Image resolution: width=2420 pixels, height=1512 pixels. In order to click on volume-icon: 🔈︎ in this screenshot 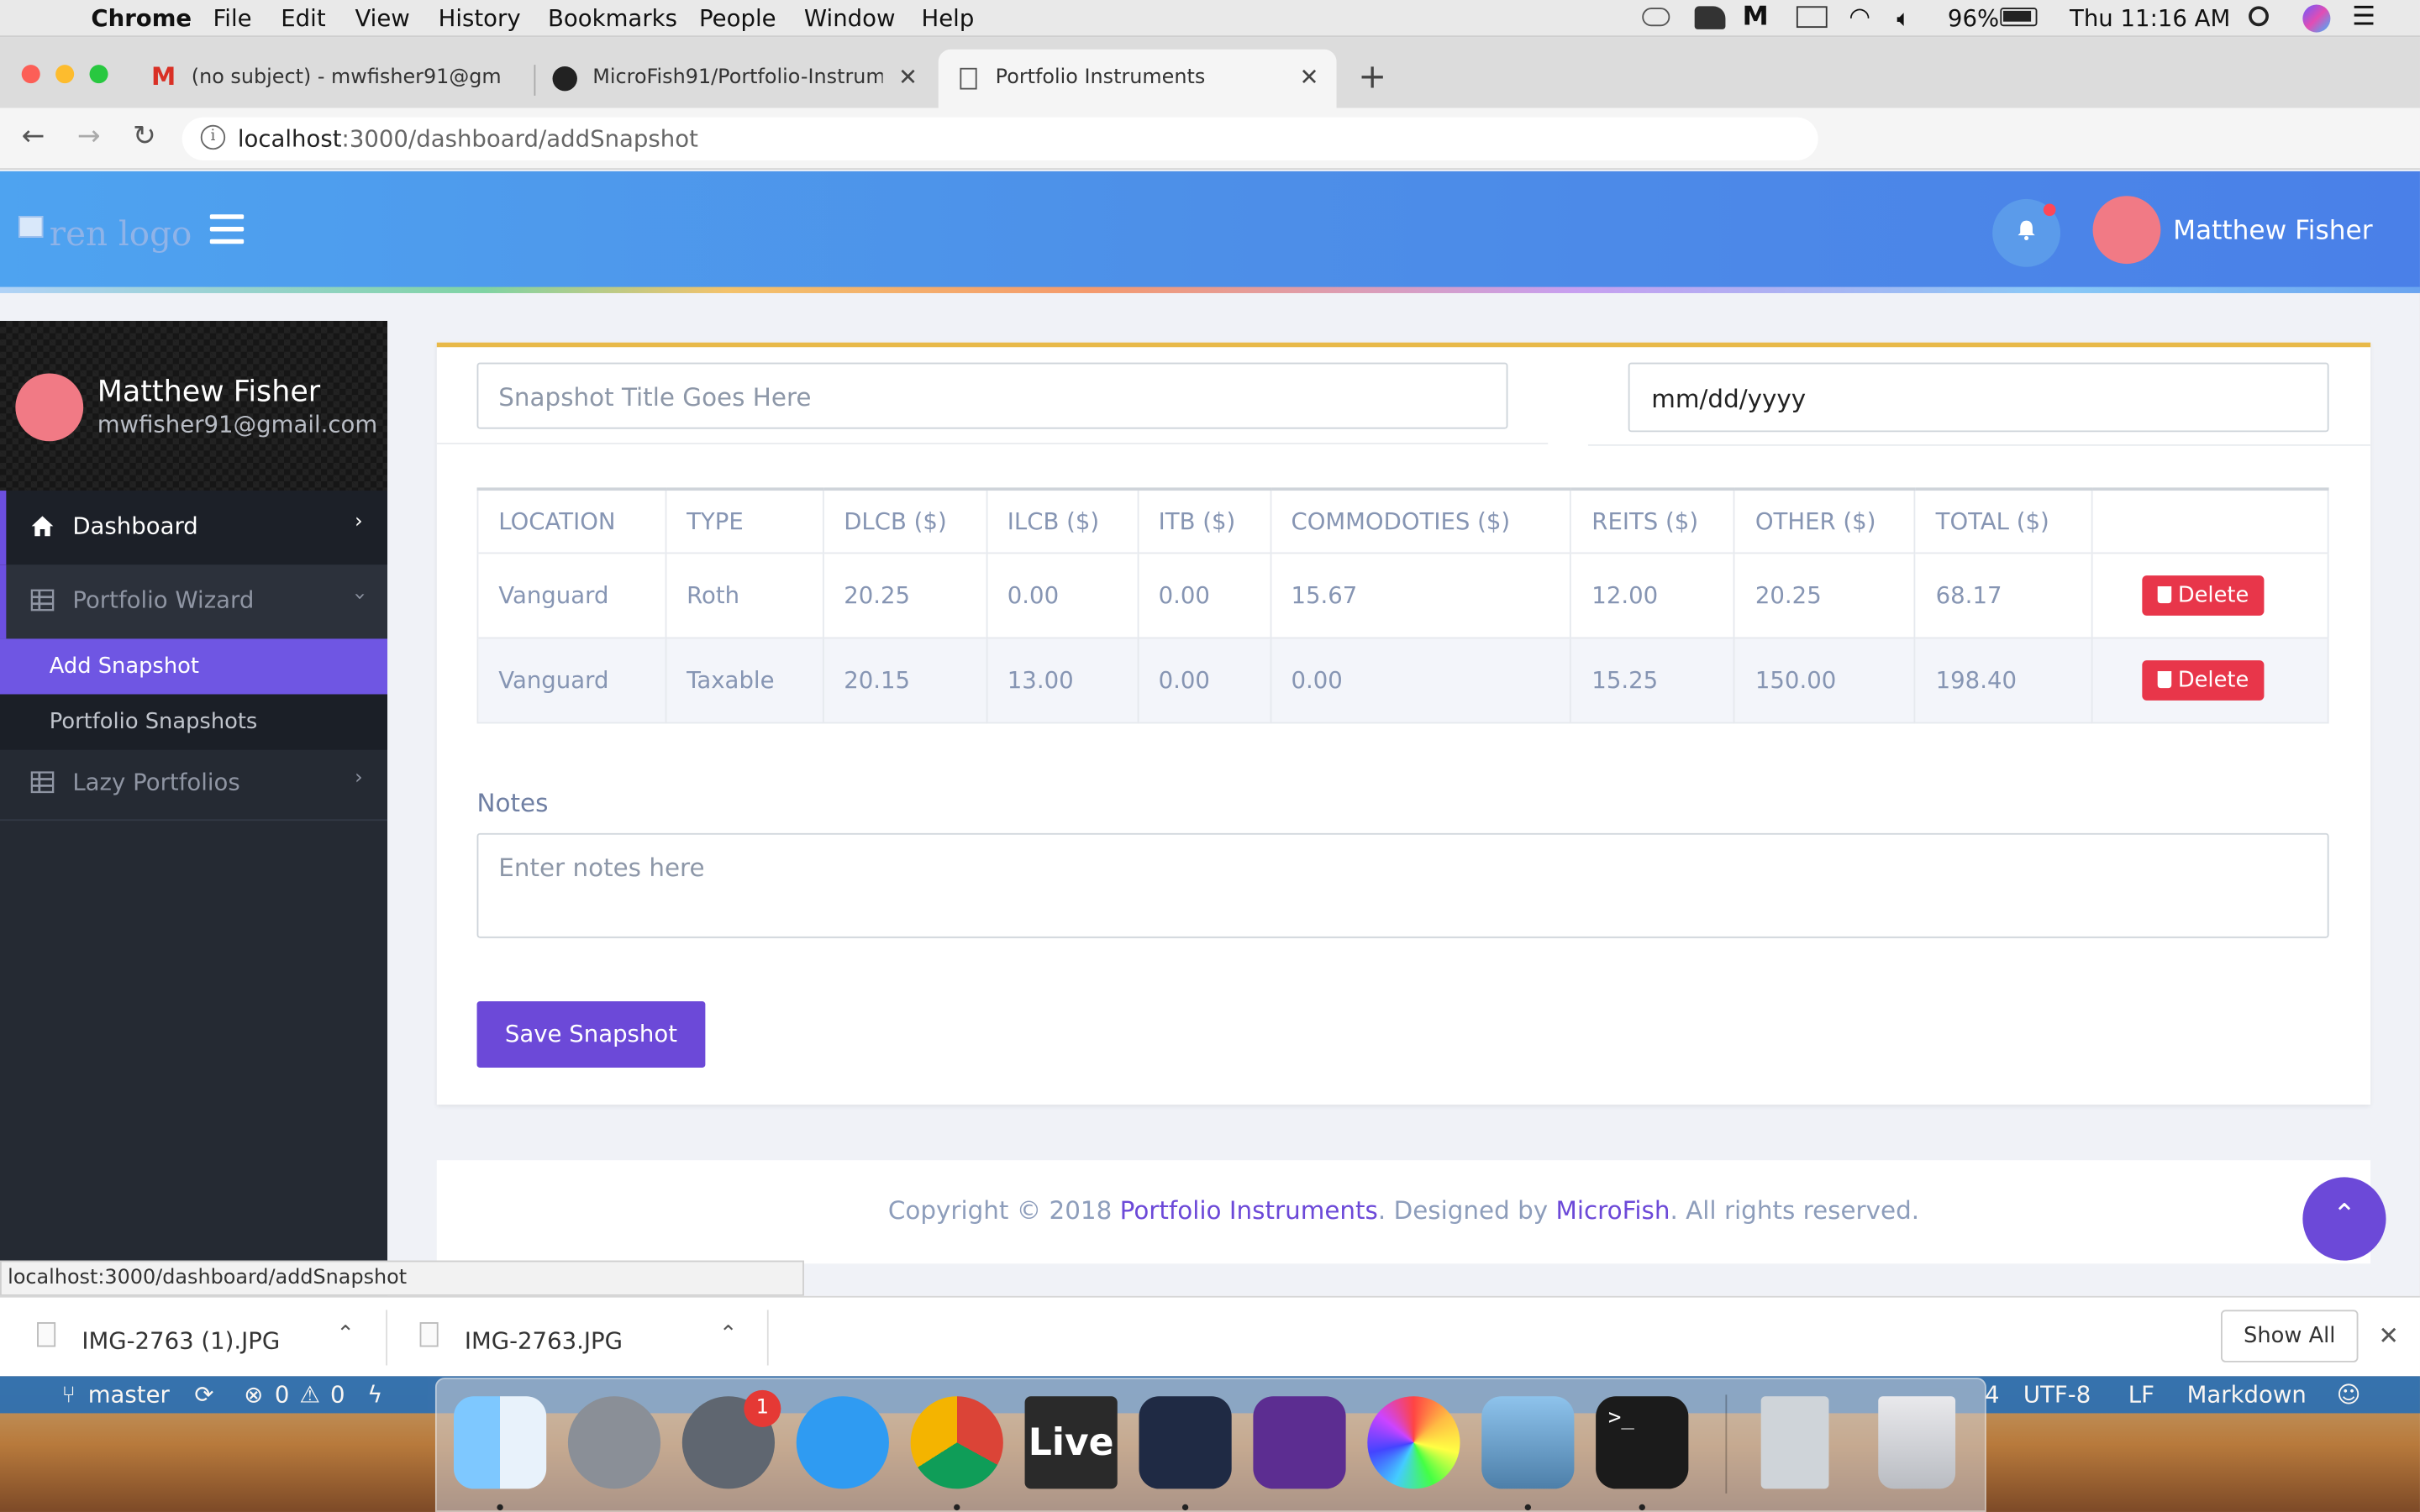, I will do `click(1904, 19)`.